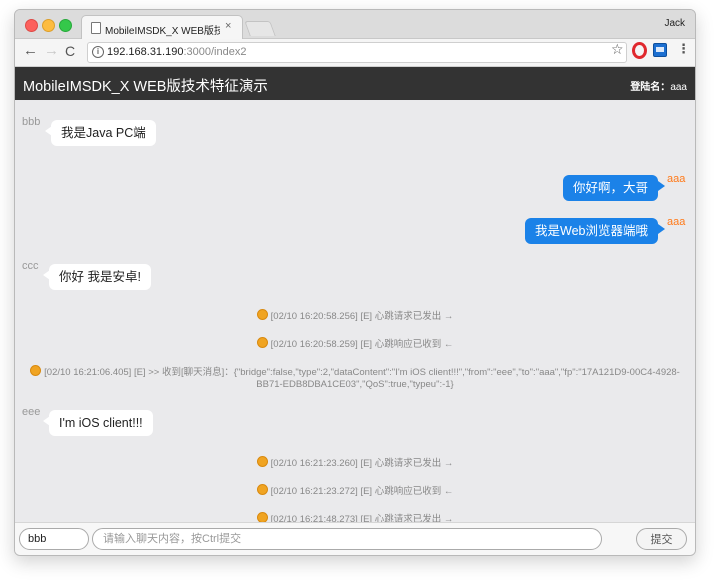 This screenshot has width=718, height=582. What do you see at coordinates (96, 28) in the screenshot?
I see `document-icon` at bounding box center [96, 28].